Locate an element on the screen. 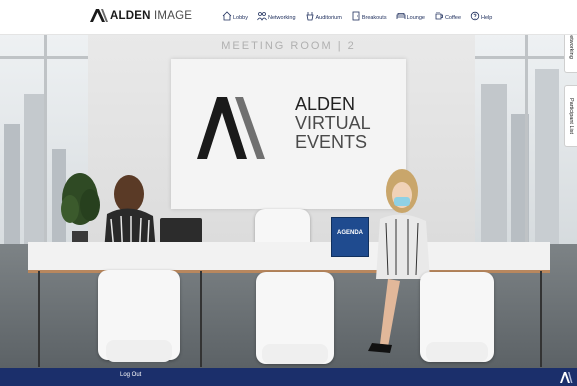  conference-table is located at coordinates (289, 257).